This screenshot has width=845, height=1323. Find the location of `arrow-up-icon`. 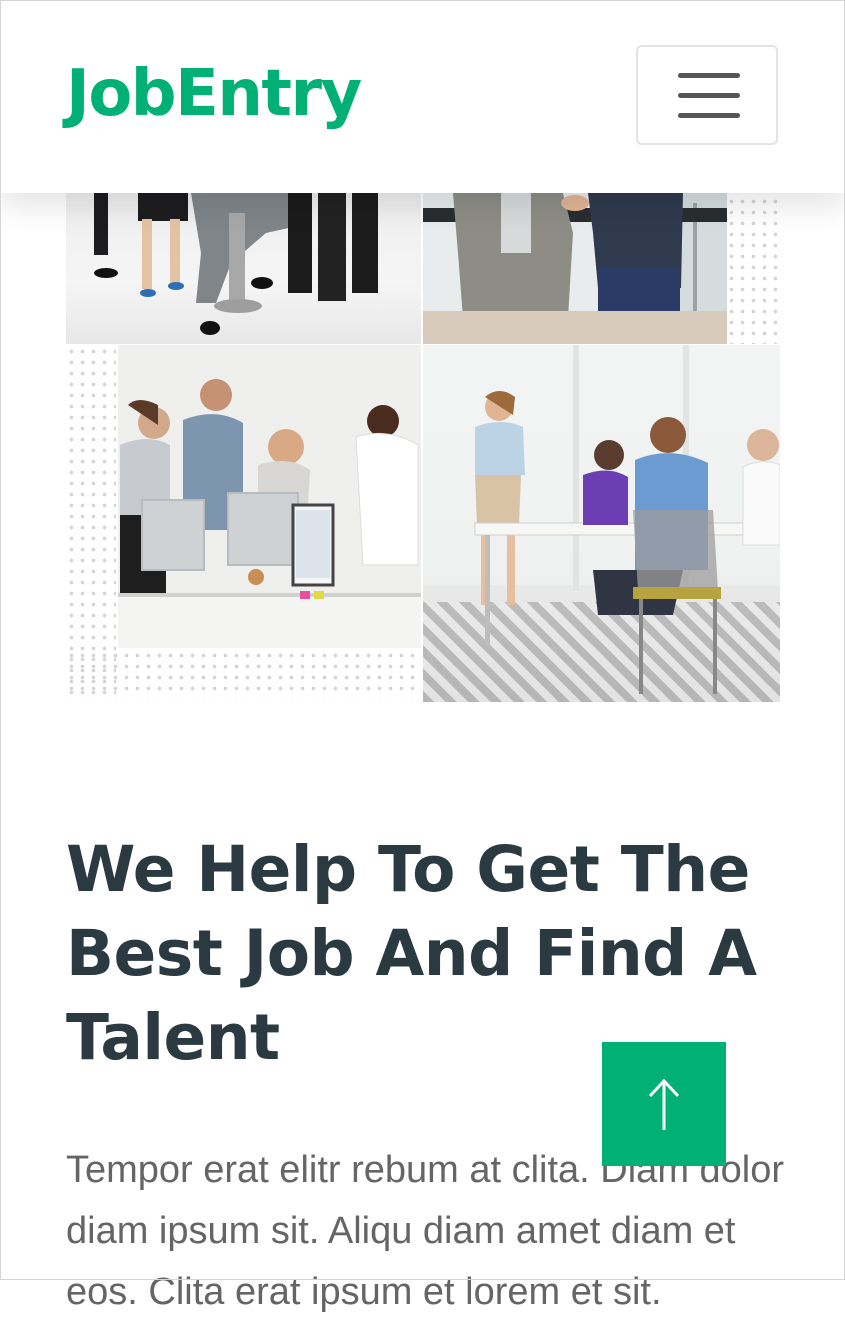

arrow-up-icon is located at coordinates (664, 1104).